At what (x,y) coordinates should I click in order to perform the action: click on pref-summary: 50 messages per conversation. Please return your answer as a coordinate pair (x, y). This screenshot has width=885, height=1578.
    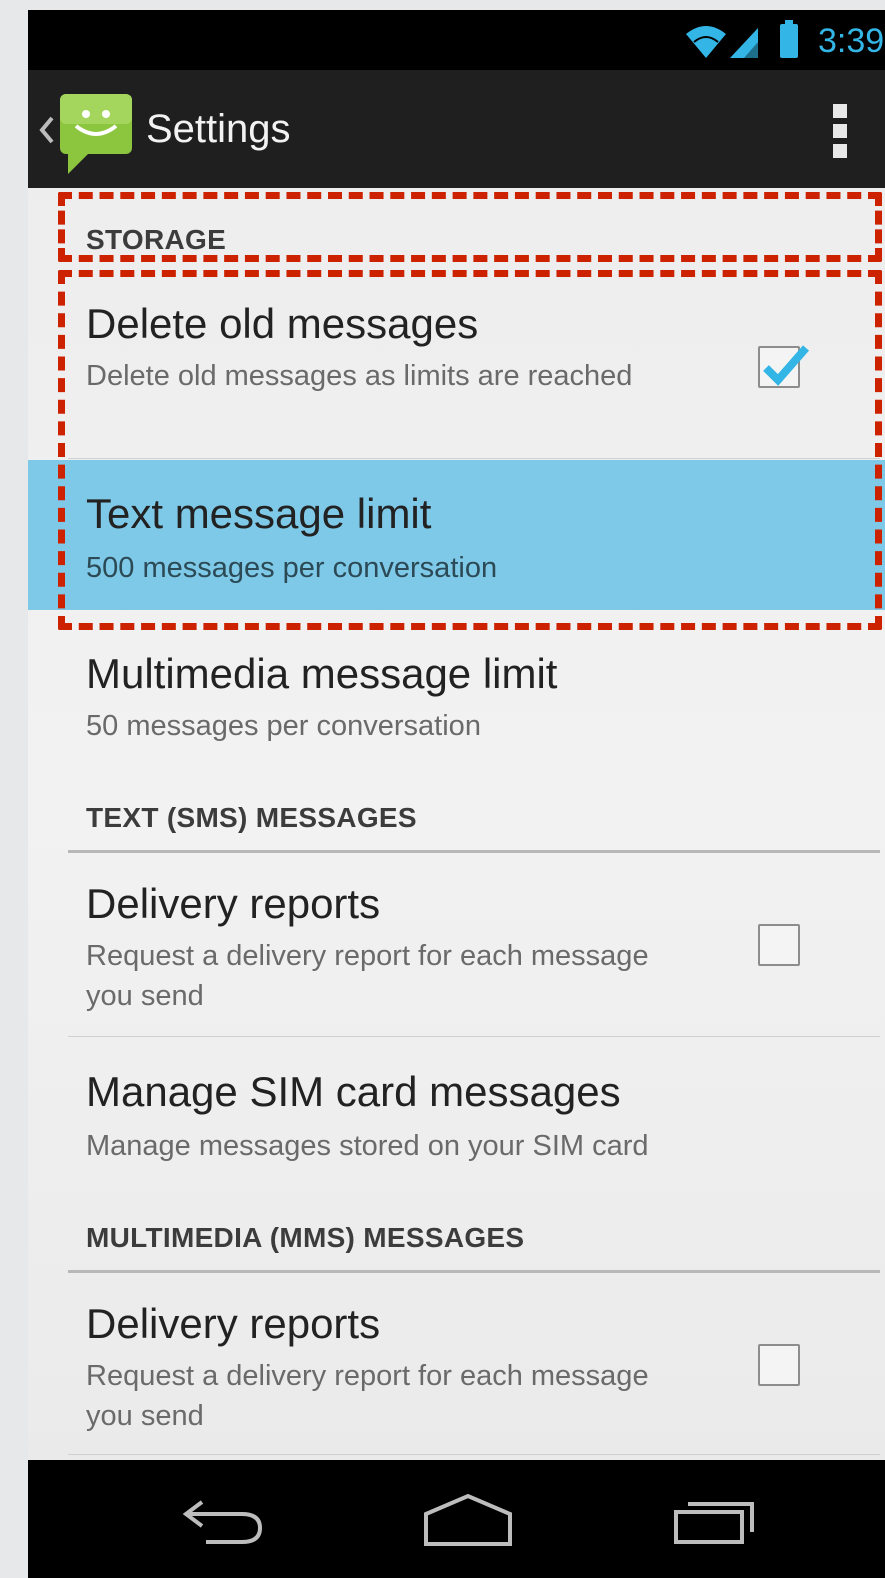
    Looking at the image, I should click on (283, 726).